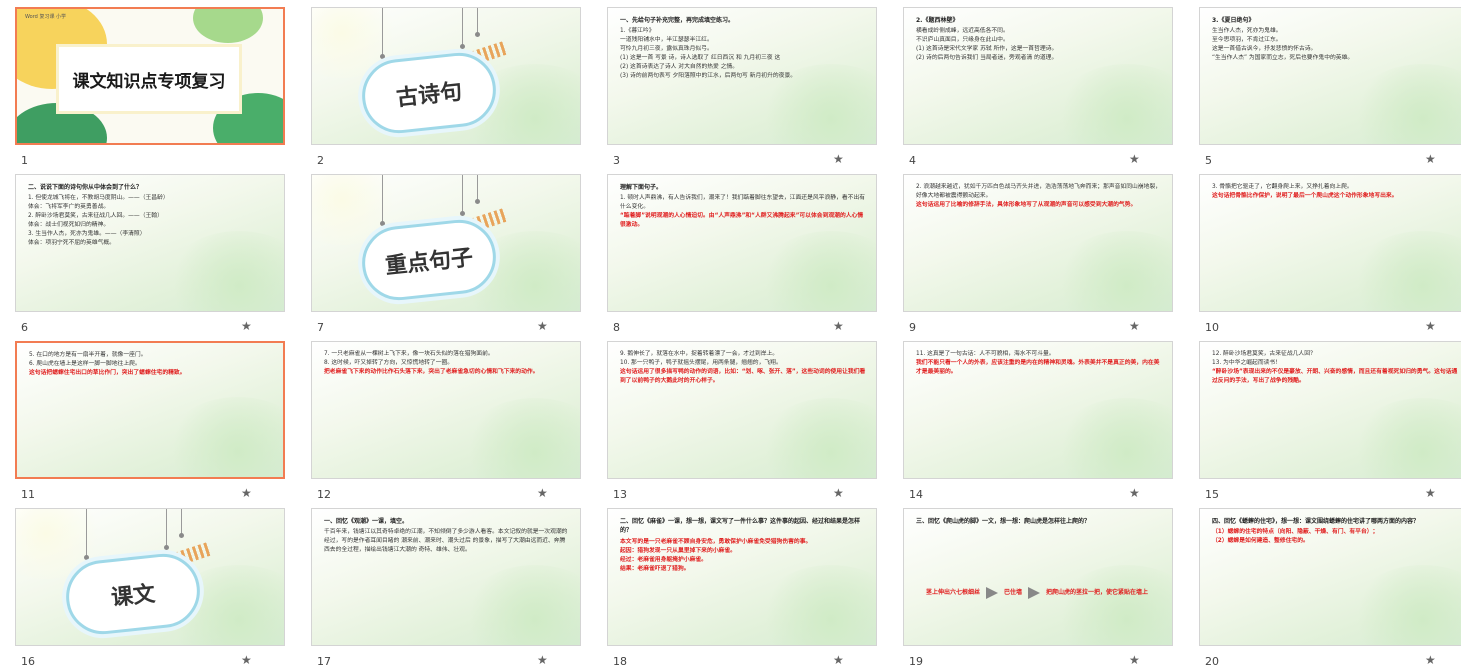 Image resolution: width=1461 pixels, height=669 pixels. Describe the element at coordinates (71, 243) in the screenshot. I see `slide-text-line: 体会：项羽宁死不屈的英雄气概。` at that location.